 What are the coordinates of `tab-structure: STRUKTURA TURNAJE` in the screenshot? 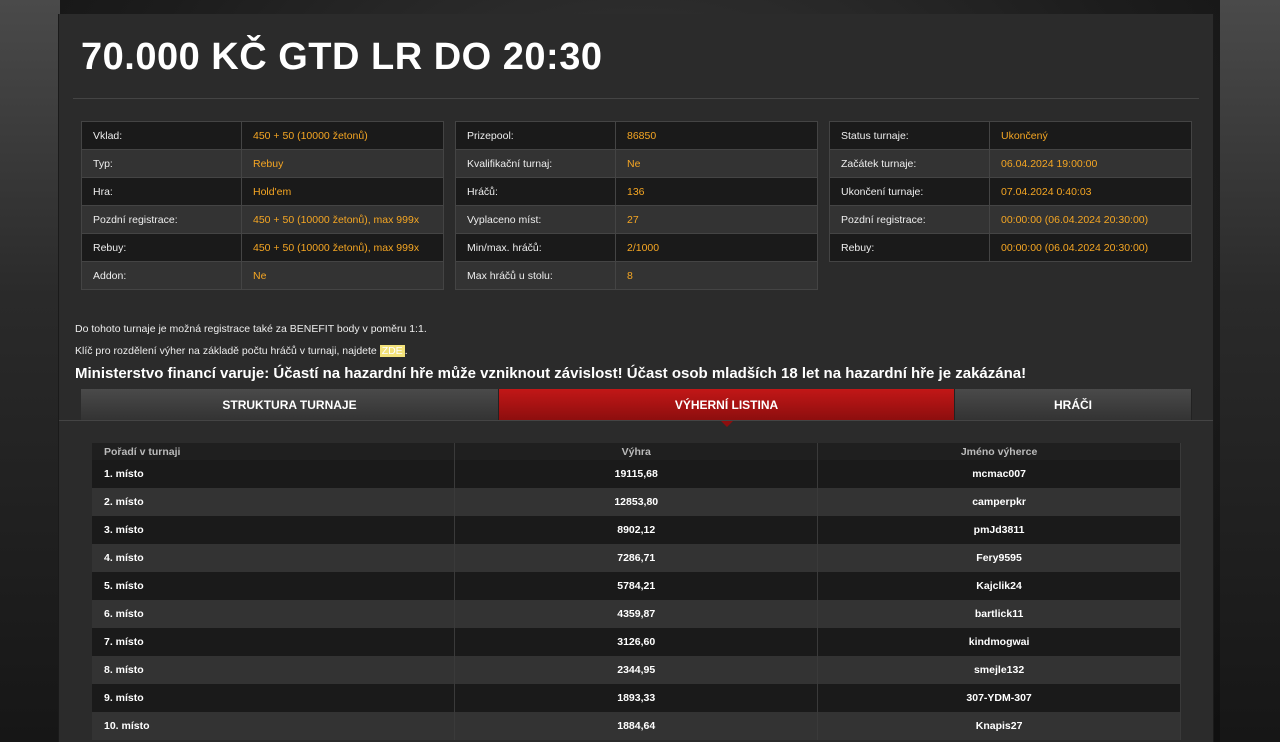 It's located at (290, 404).